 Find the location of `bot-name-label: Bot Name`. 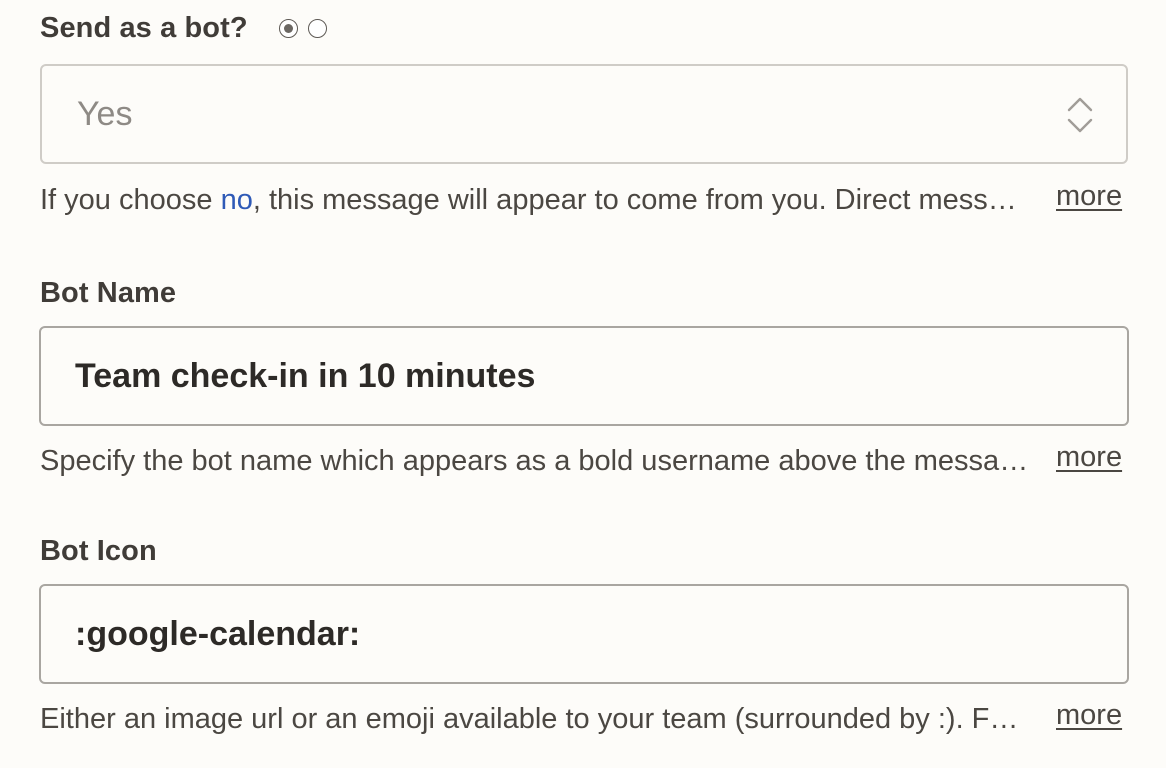

bot-name-label: Bot Name is located at coordinates (108, 293).